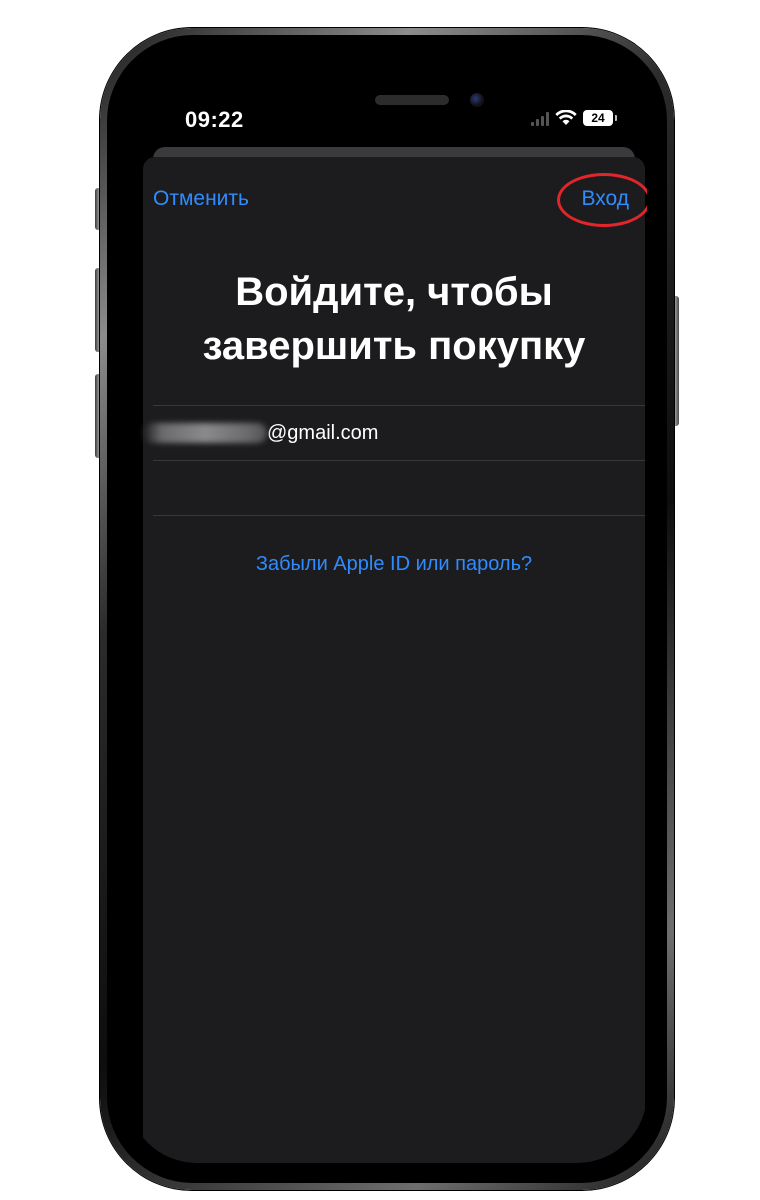  What do you see at coordinates (477, 100) in the screenshot?
I see `front-camera-icon` at bounding box center [477, 100].